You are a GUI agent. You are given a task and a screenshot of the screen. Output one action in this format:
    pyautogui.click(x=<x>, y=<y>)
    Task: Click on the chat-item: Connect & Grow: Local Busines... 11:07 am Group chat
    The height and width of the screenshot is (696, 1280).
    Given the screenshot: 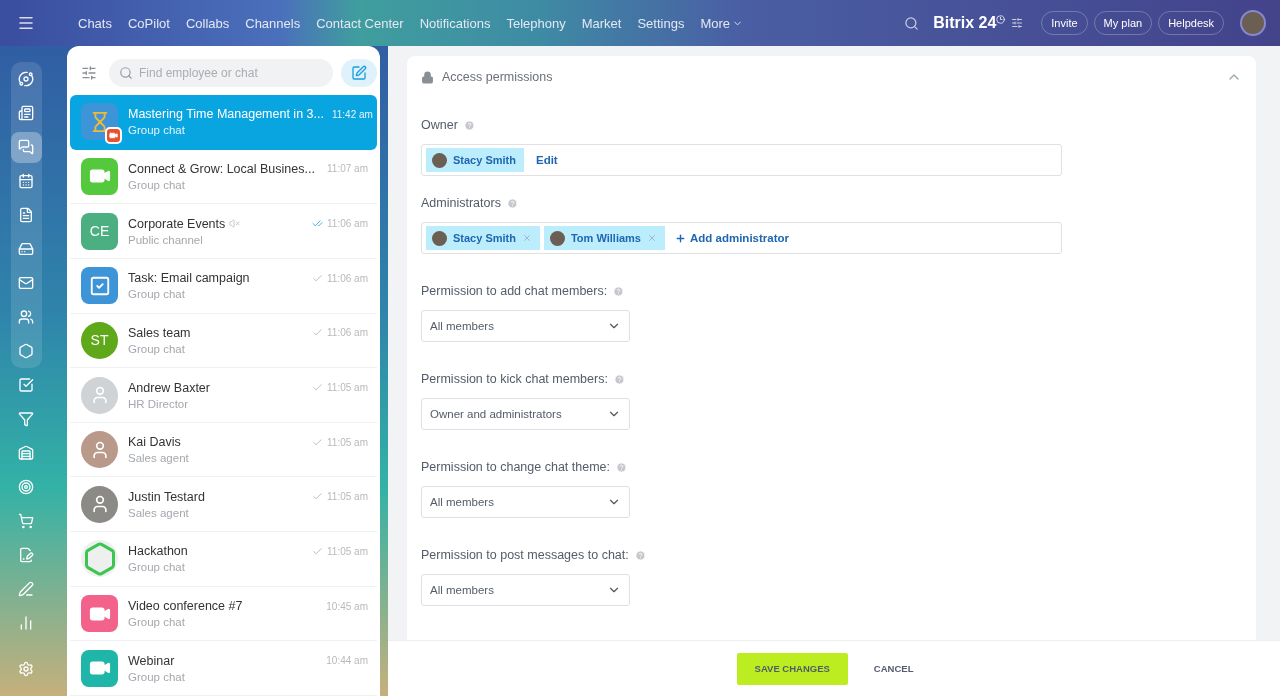 What is the action you would take?
    pyautogui.click(x=223, y=177)
    